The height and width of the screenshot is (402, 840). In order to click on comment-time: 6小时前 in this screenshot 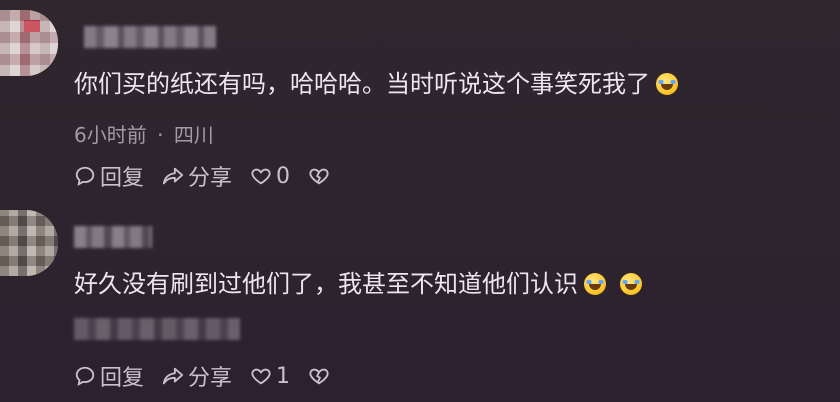, I will do `click(110, 135)`.